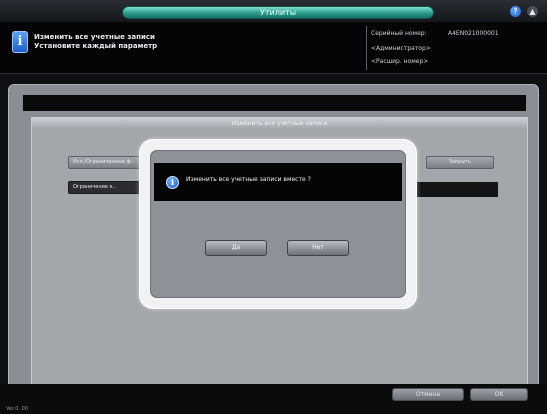 The width and height of the screenshot is (547, 414). What do you see at coordinates (279, 124) in the screenshot?
I see `settings-panel-title: Изменить все учетные записи` at bounding box center [279, 124].